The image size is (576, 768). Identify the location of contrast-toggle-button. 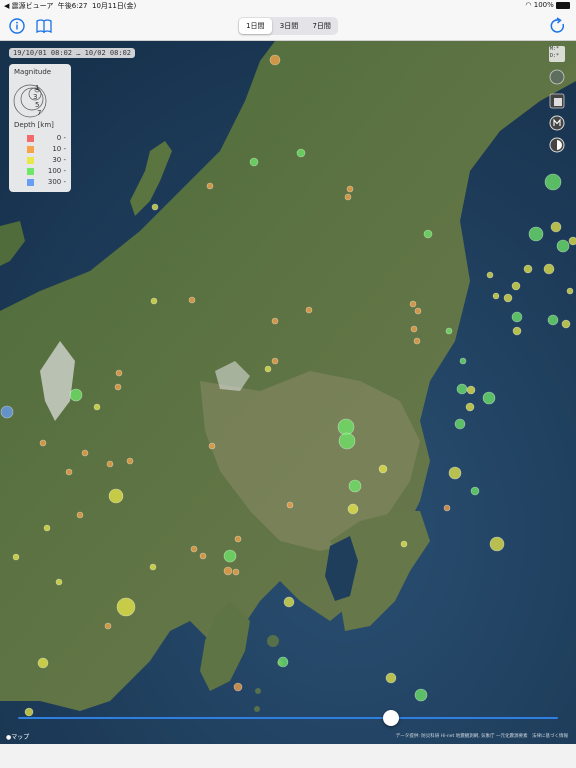
(557, 145).